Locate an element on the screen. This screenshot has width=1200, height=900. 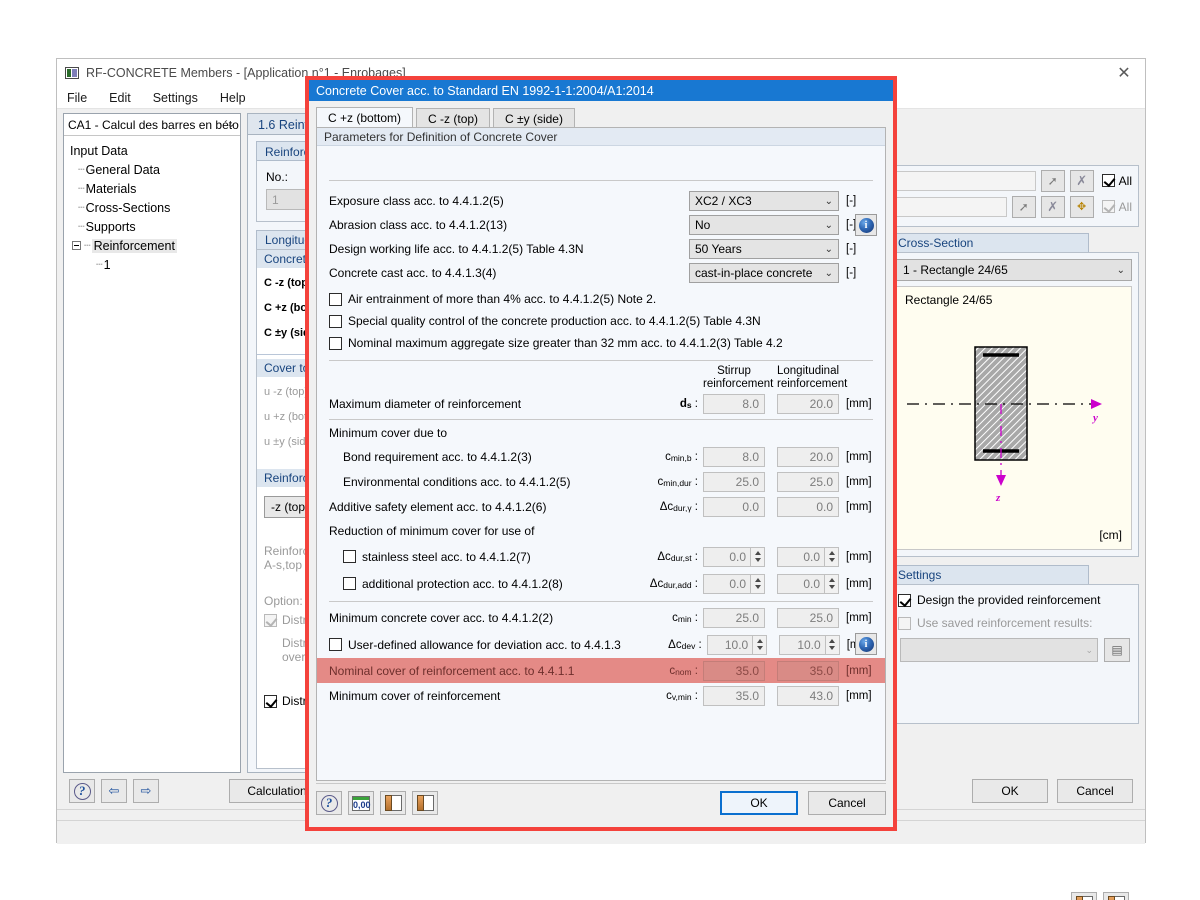
pick-icon-1: ➚ is located at coordinates (1052, 180).